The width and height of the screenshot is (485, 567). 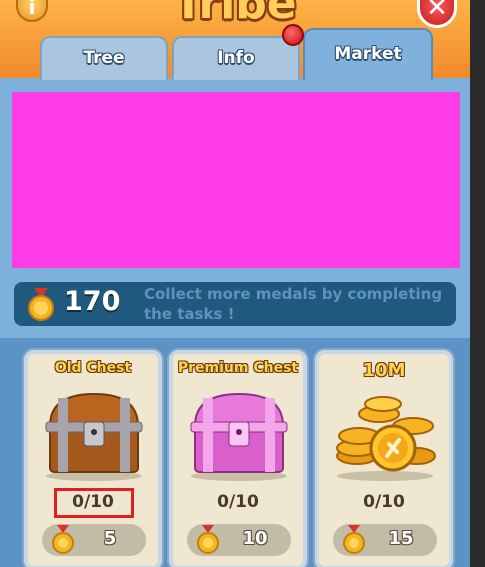 I want to click on outer-background, so click(x=477, y=283).